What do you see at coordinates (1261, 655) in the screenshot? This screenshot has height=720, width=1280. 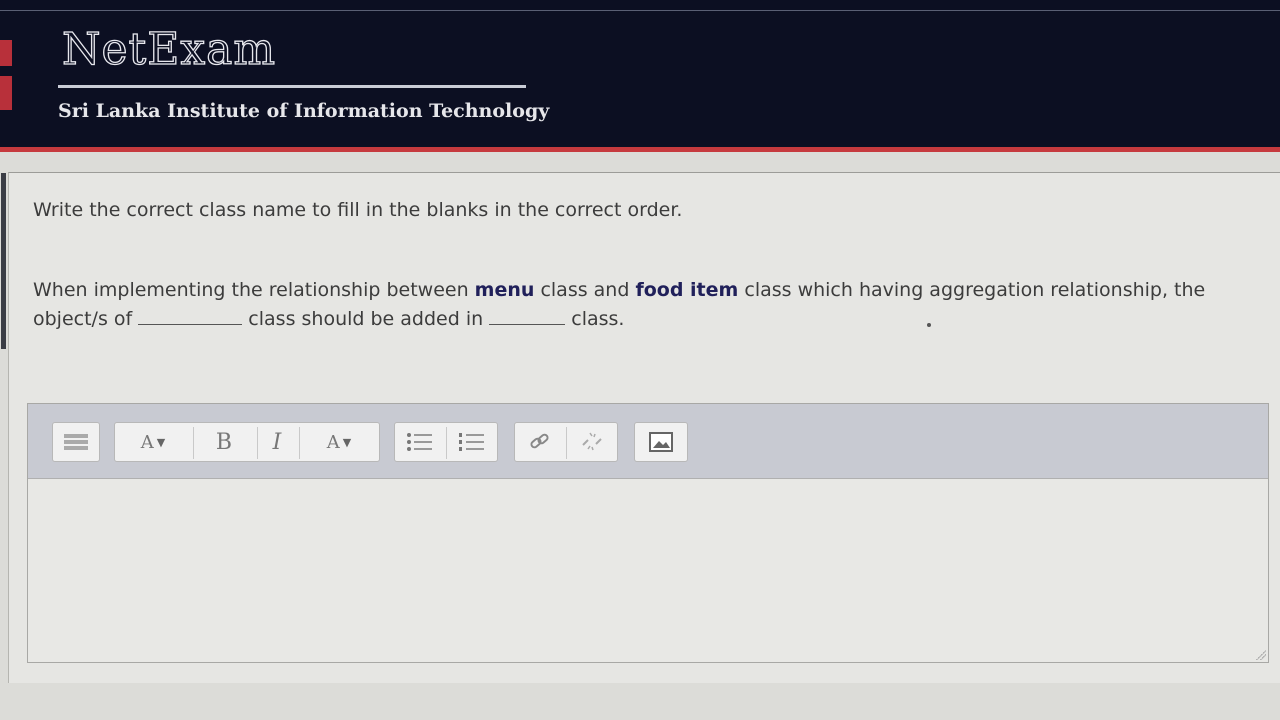 I see `resize-handle-icon` at bounding box center [1261, 655].